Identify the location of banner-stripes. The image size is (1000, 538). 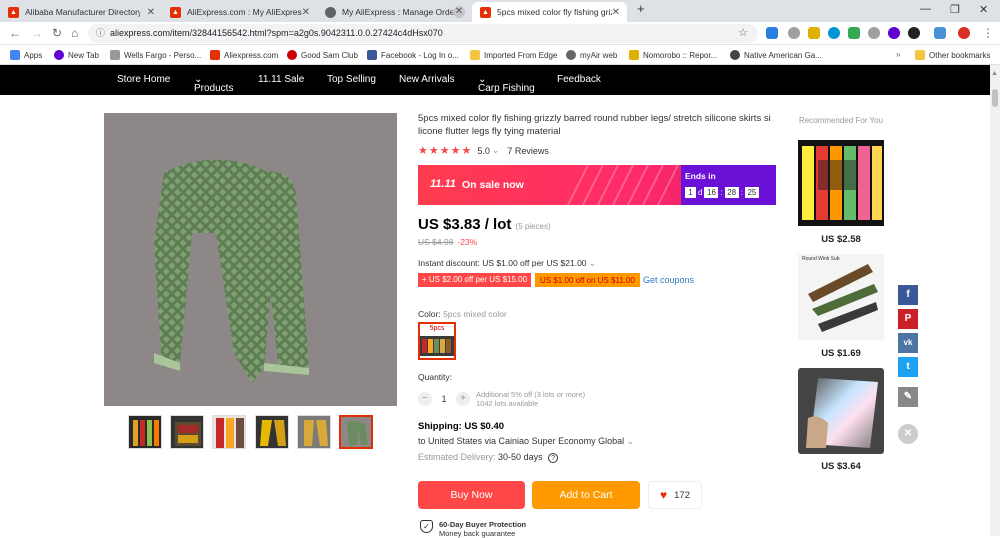
(623, 185).